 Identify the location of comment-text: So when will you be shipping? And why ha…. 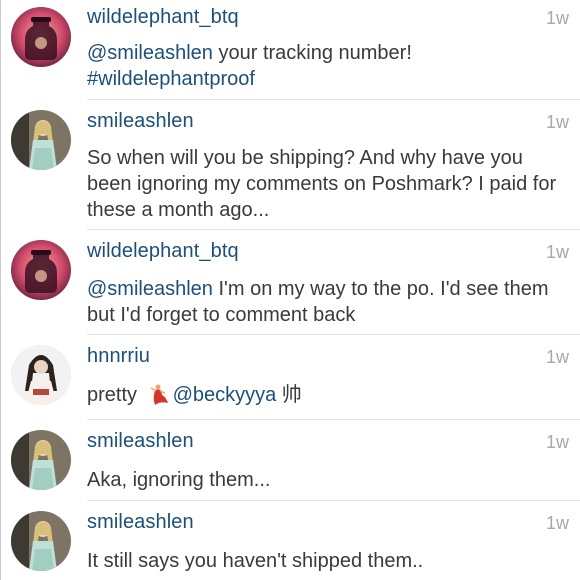
(322, 184).